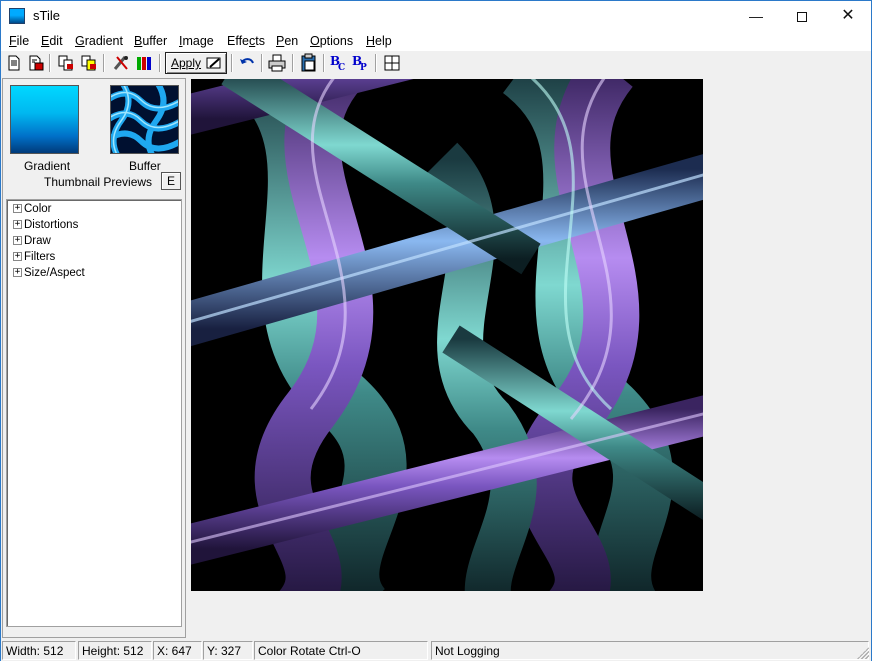 The image size is (872, 661). Describe the element at coordinates (144, 63) in the screenshot. I see `color-bars-icon` at that location.